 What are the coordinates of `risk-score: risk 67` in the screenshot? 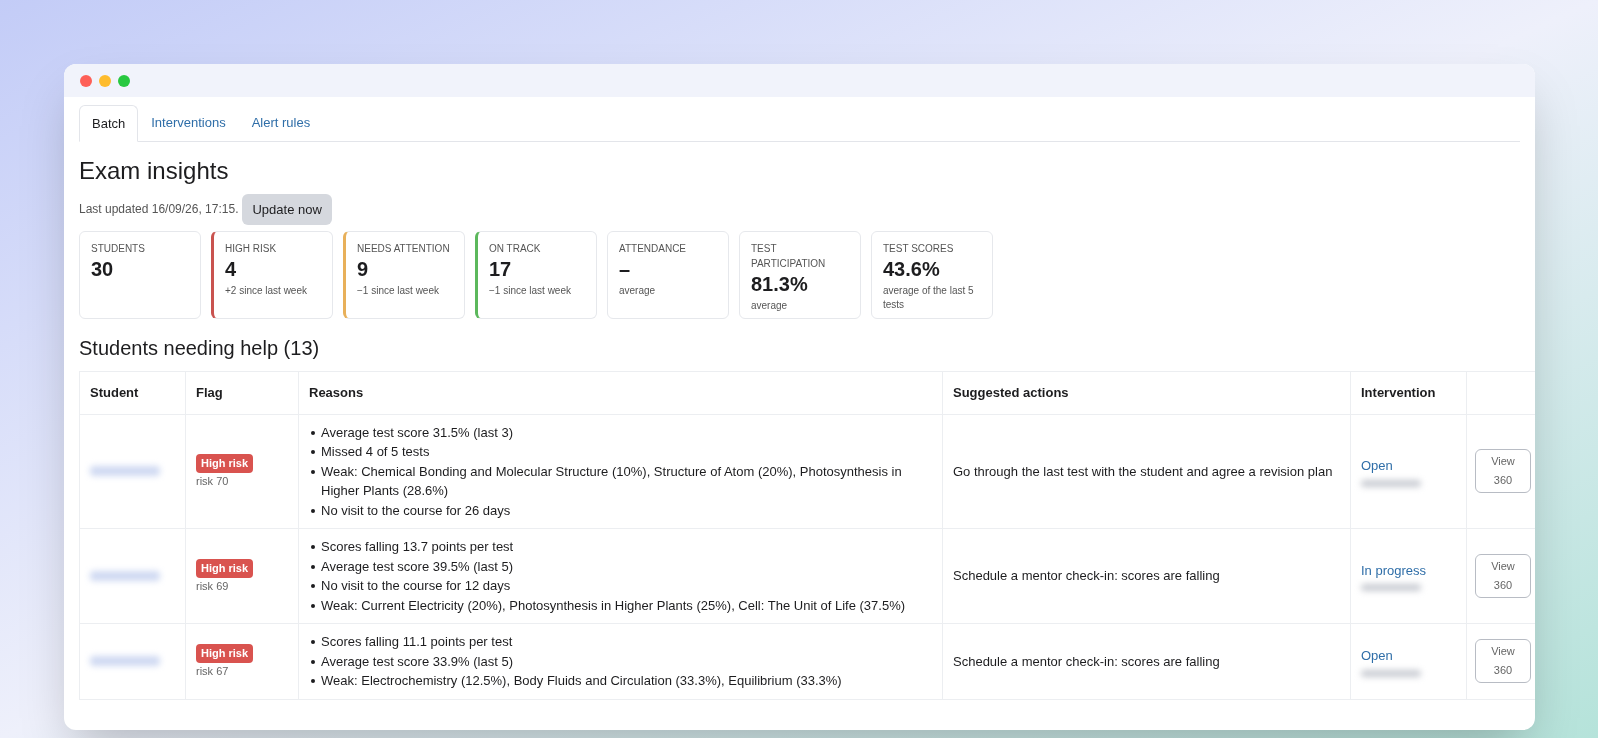 It's located at (213, 671).